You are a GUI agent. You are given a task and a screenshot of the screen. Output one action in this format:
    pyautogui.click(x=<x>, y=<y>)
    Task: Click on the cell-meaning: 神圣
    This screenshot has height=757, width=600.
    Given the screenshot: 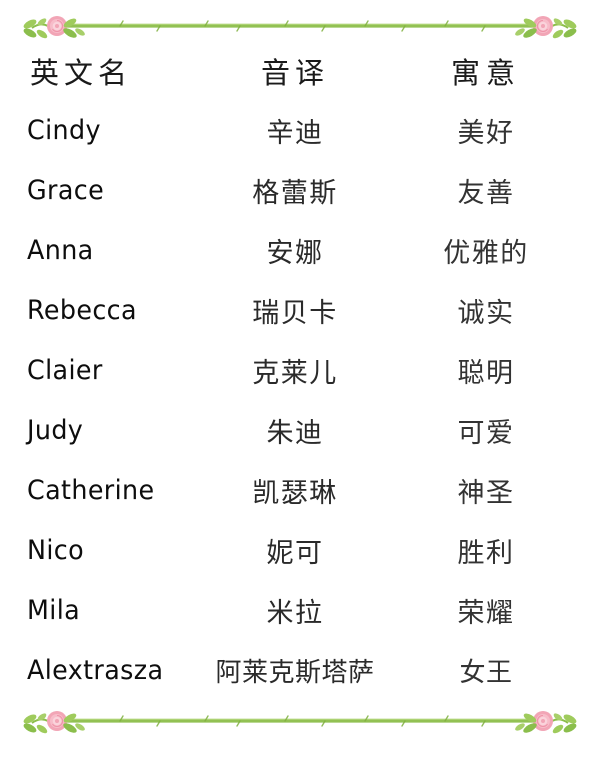 What is the action you would take?
    pyautogui.click(x=495, y=490)
    